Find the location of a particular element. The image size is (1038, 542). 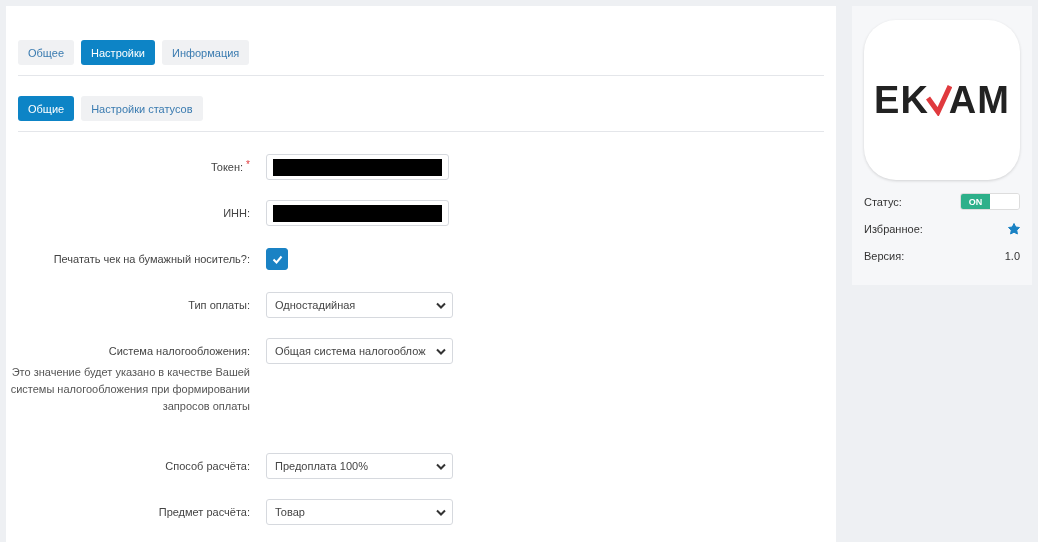

field-label: Токен: is located at coordinates (227, 167).